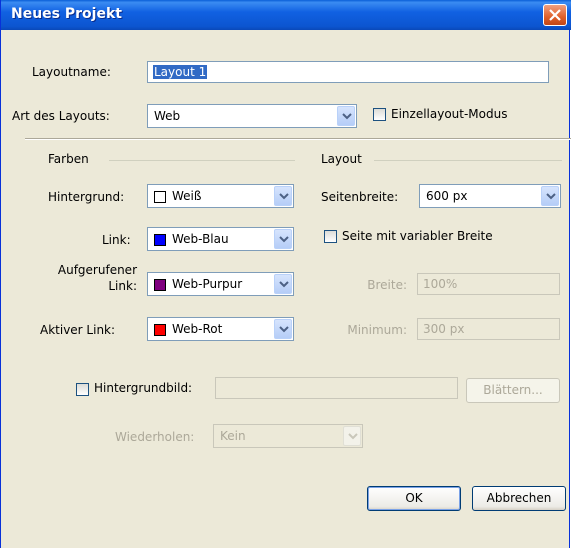 Image resolution: width=572 pixels, height=548 pixels. I want to click on layout-type-value: Web, so click(167, 116).